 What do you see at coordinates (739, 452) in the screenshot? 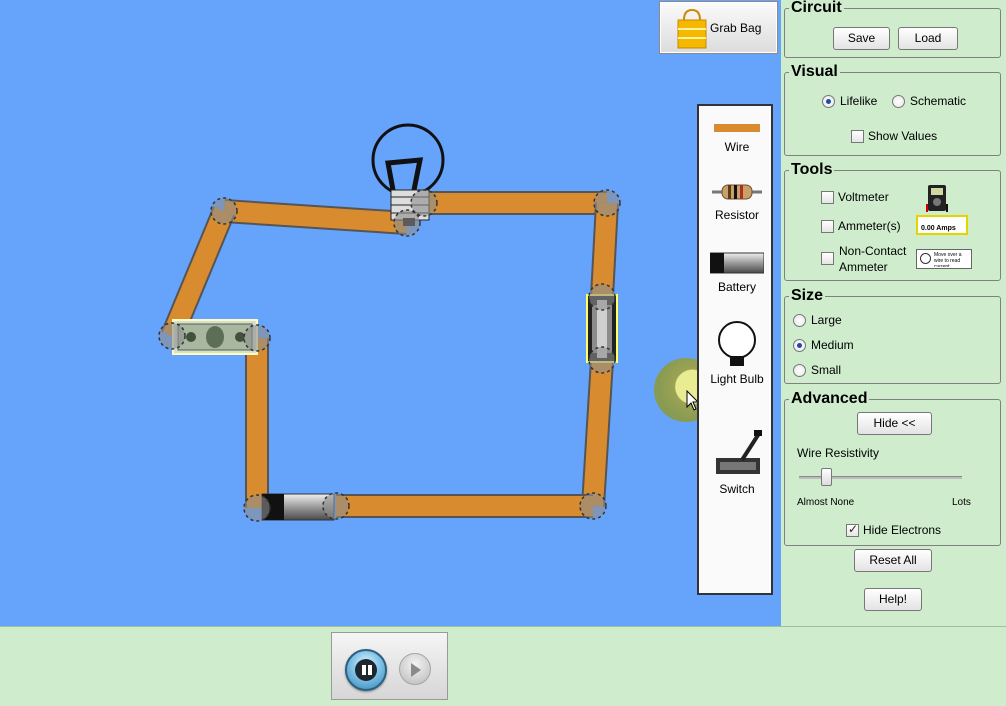
I see `switch-icon` at bounding box center [739, 452].